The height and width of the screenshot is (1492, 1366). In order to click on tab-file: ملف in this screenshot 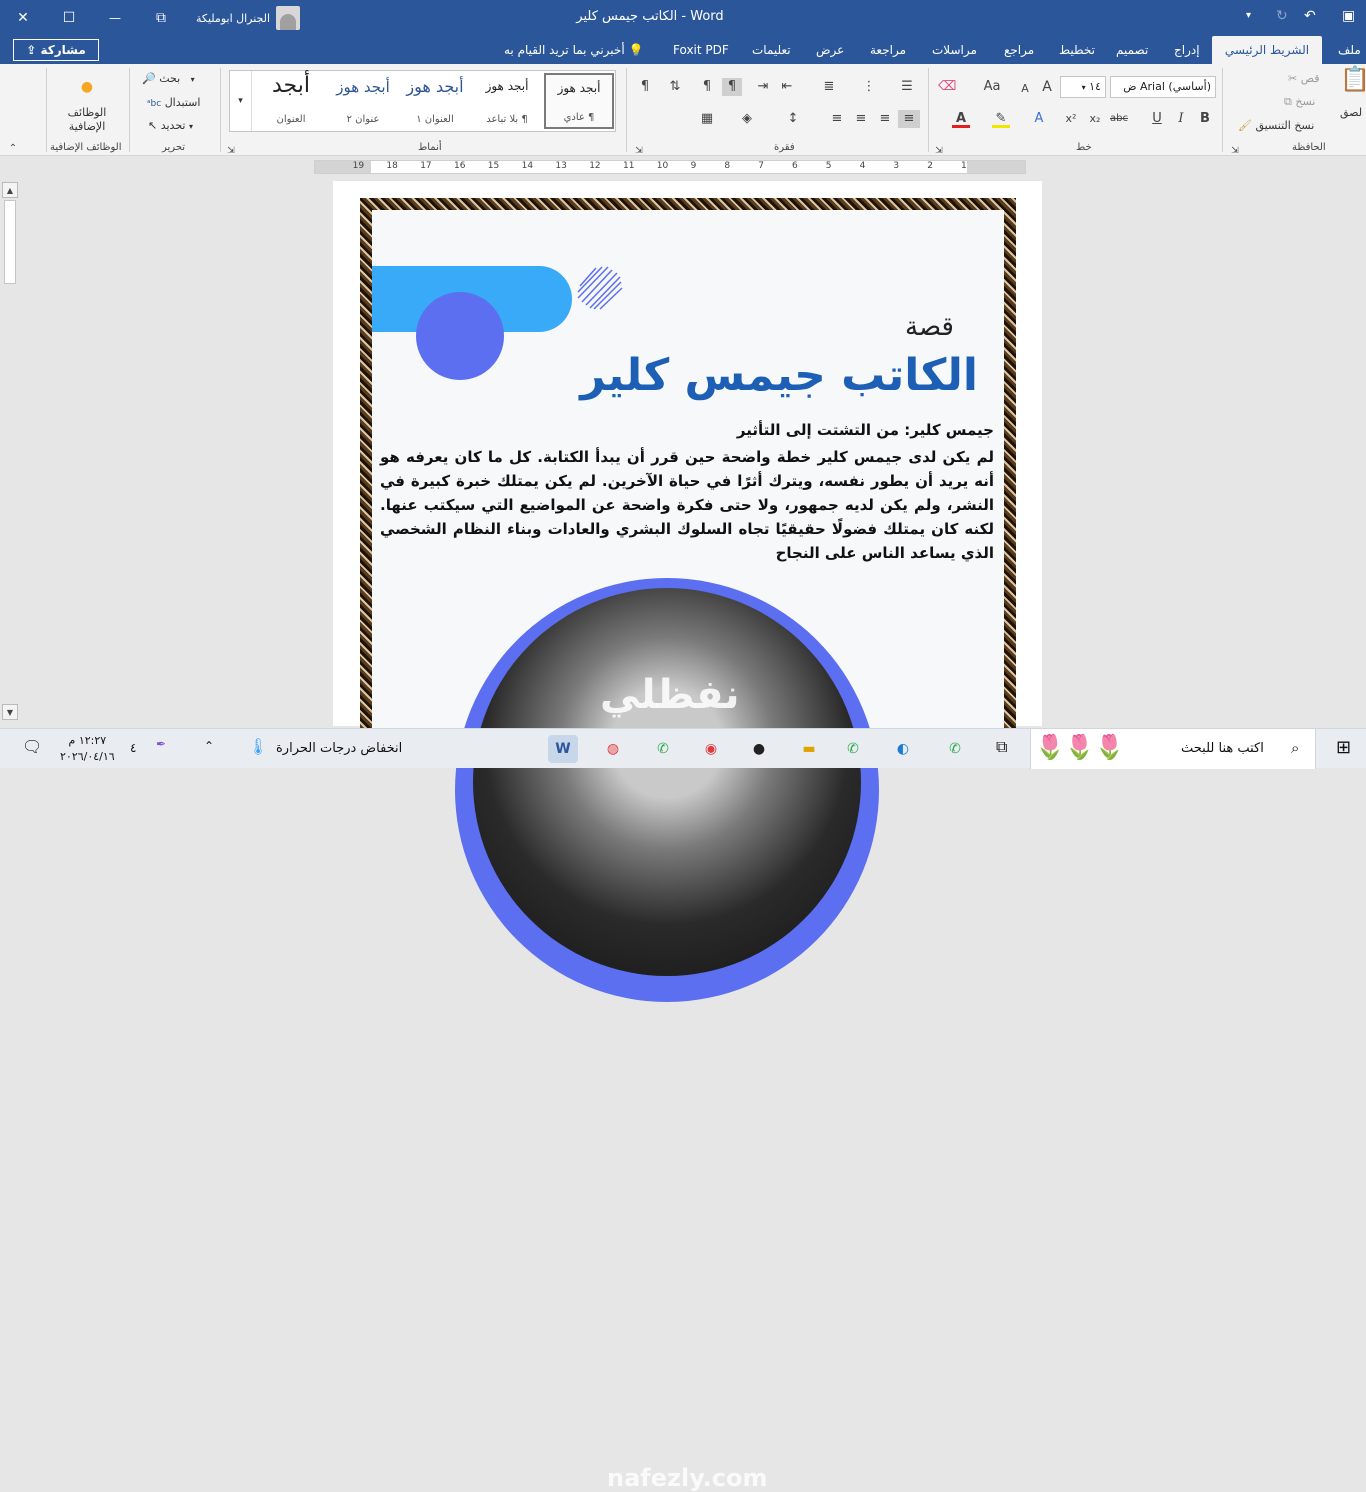, I will do `click(1348, 50)`.